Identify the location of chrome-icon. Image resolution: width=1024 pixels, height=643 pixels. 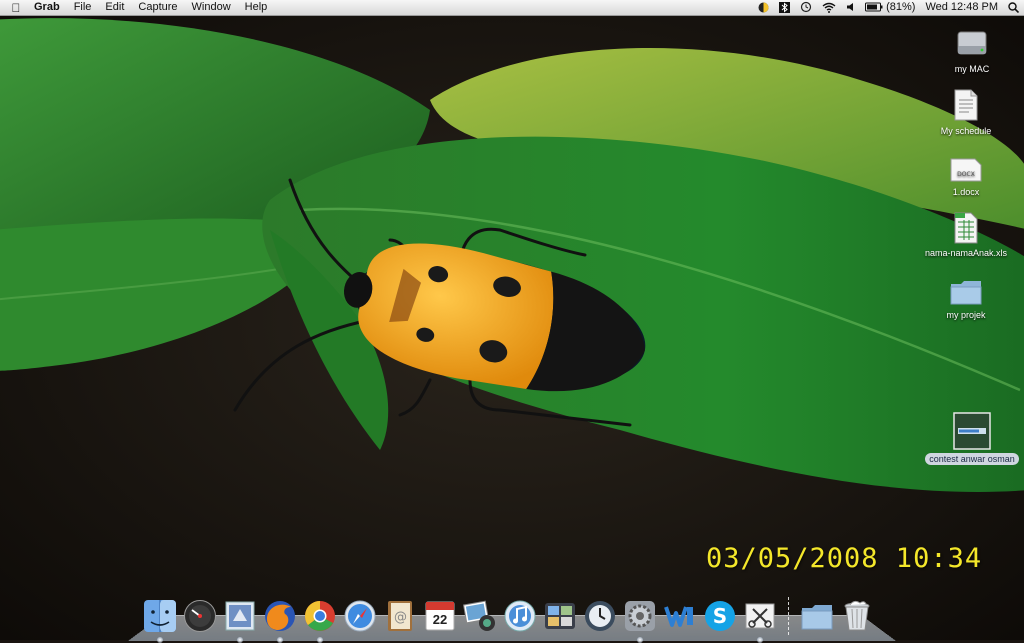
(320, 616).